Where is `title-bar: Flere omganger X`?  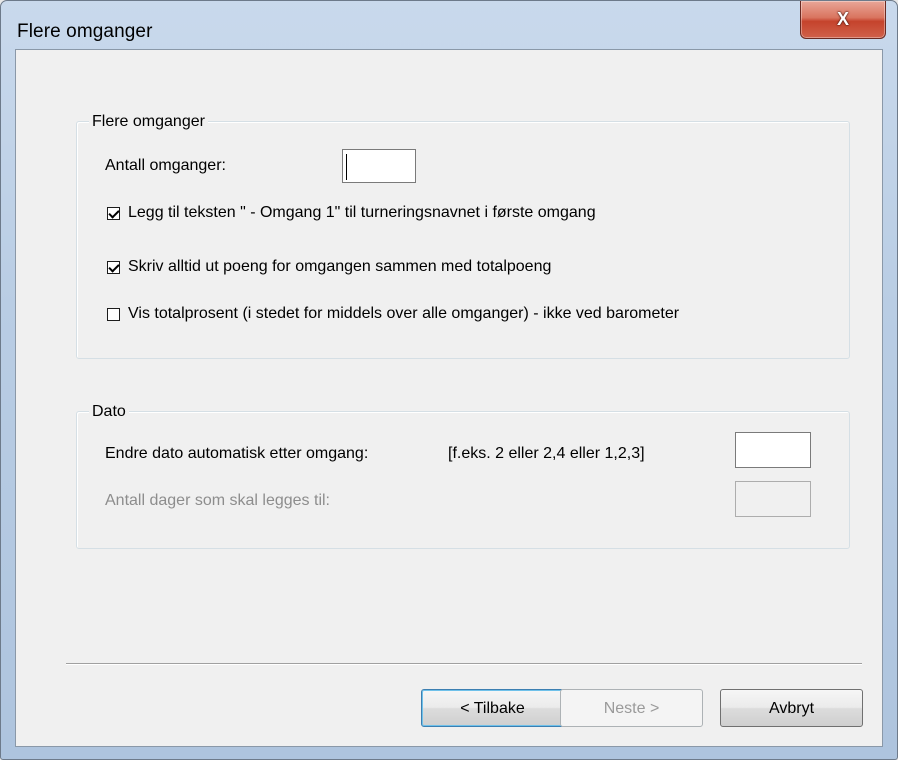
title-bar: Flere omganger X is located at coordinates (449, 22).